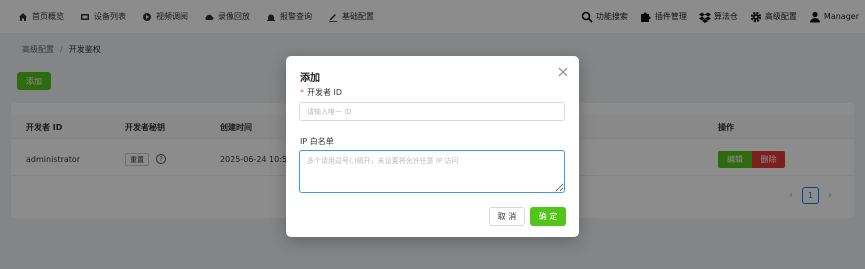 This screenshot has width=865, height=269. I want to click on ip-whitelist-textarea, so click(432, 171).